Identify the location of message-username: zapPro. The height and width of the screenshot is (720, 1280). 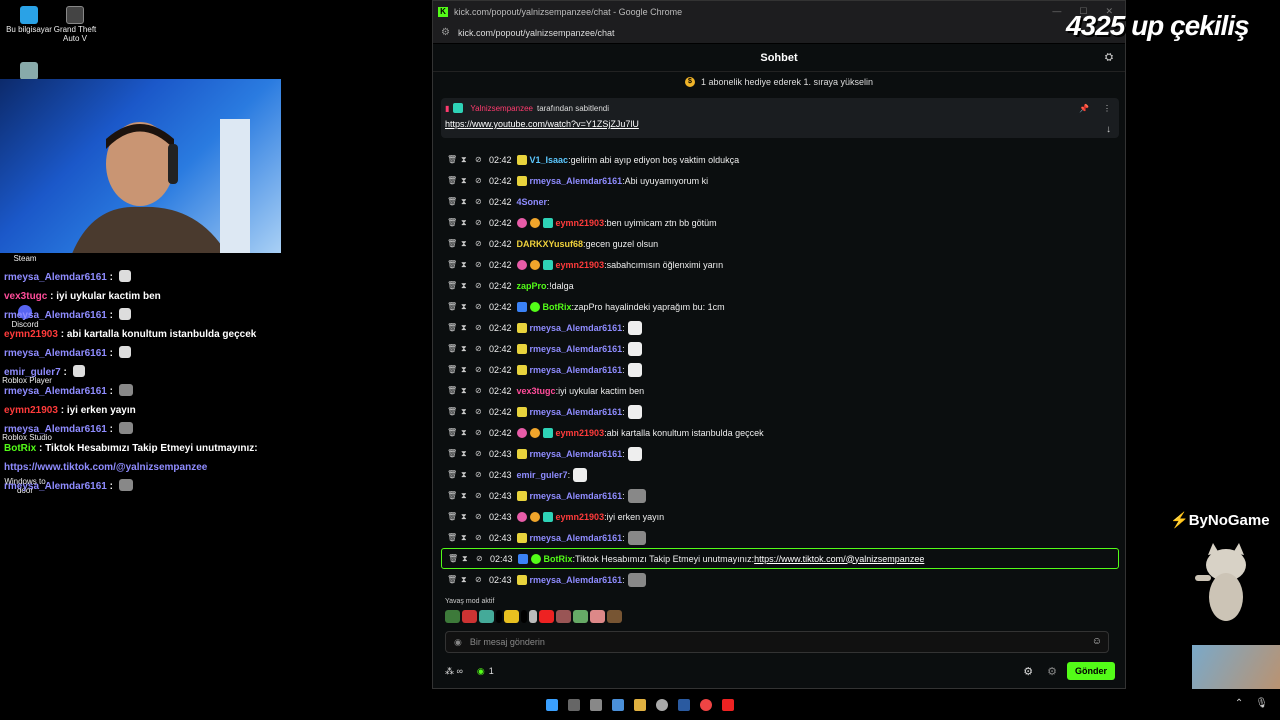
(532, 286).